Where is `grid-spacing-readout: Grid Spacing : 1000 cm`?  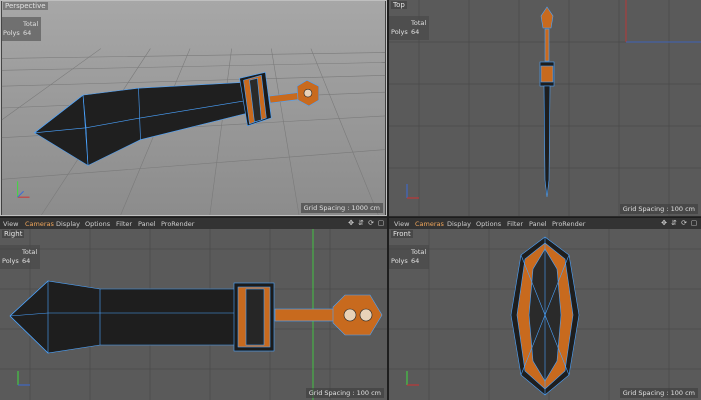
grid-spacing-readout: Grid Spacing : 1000 cm is located at coordinates (341, 208).